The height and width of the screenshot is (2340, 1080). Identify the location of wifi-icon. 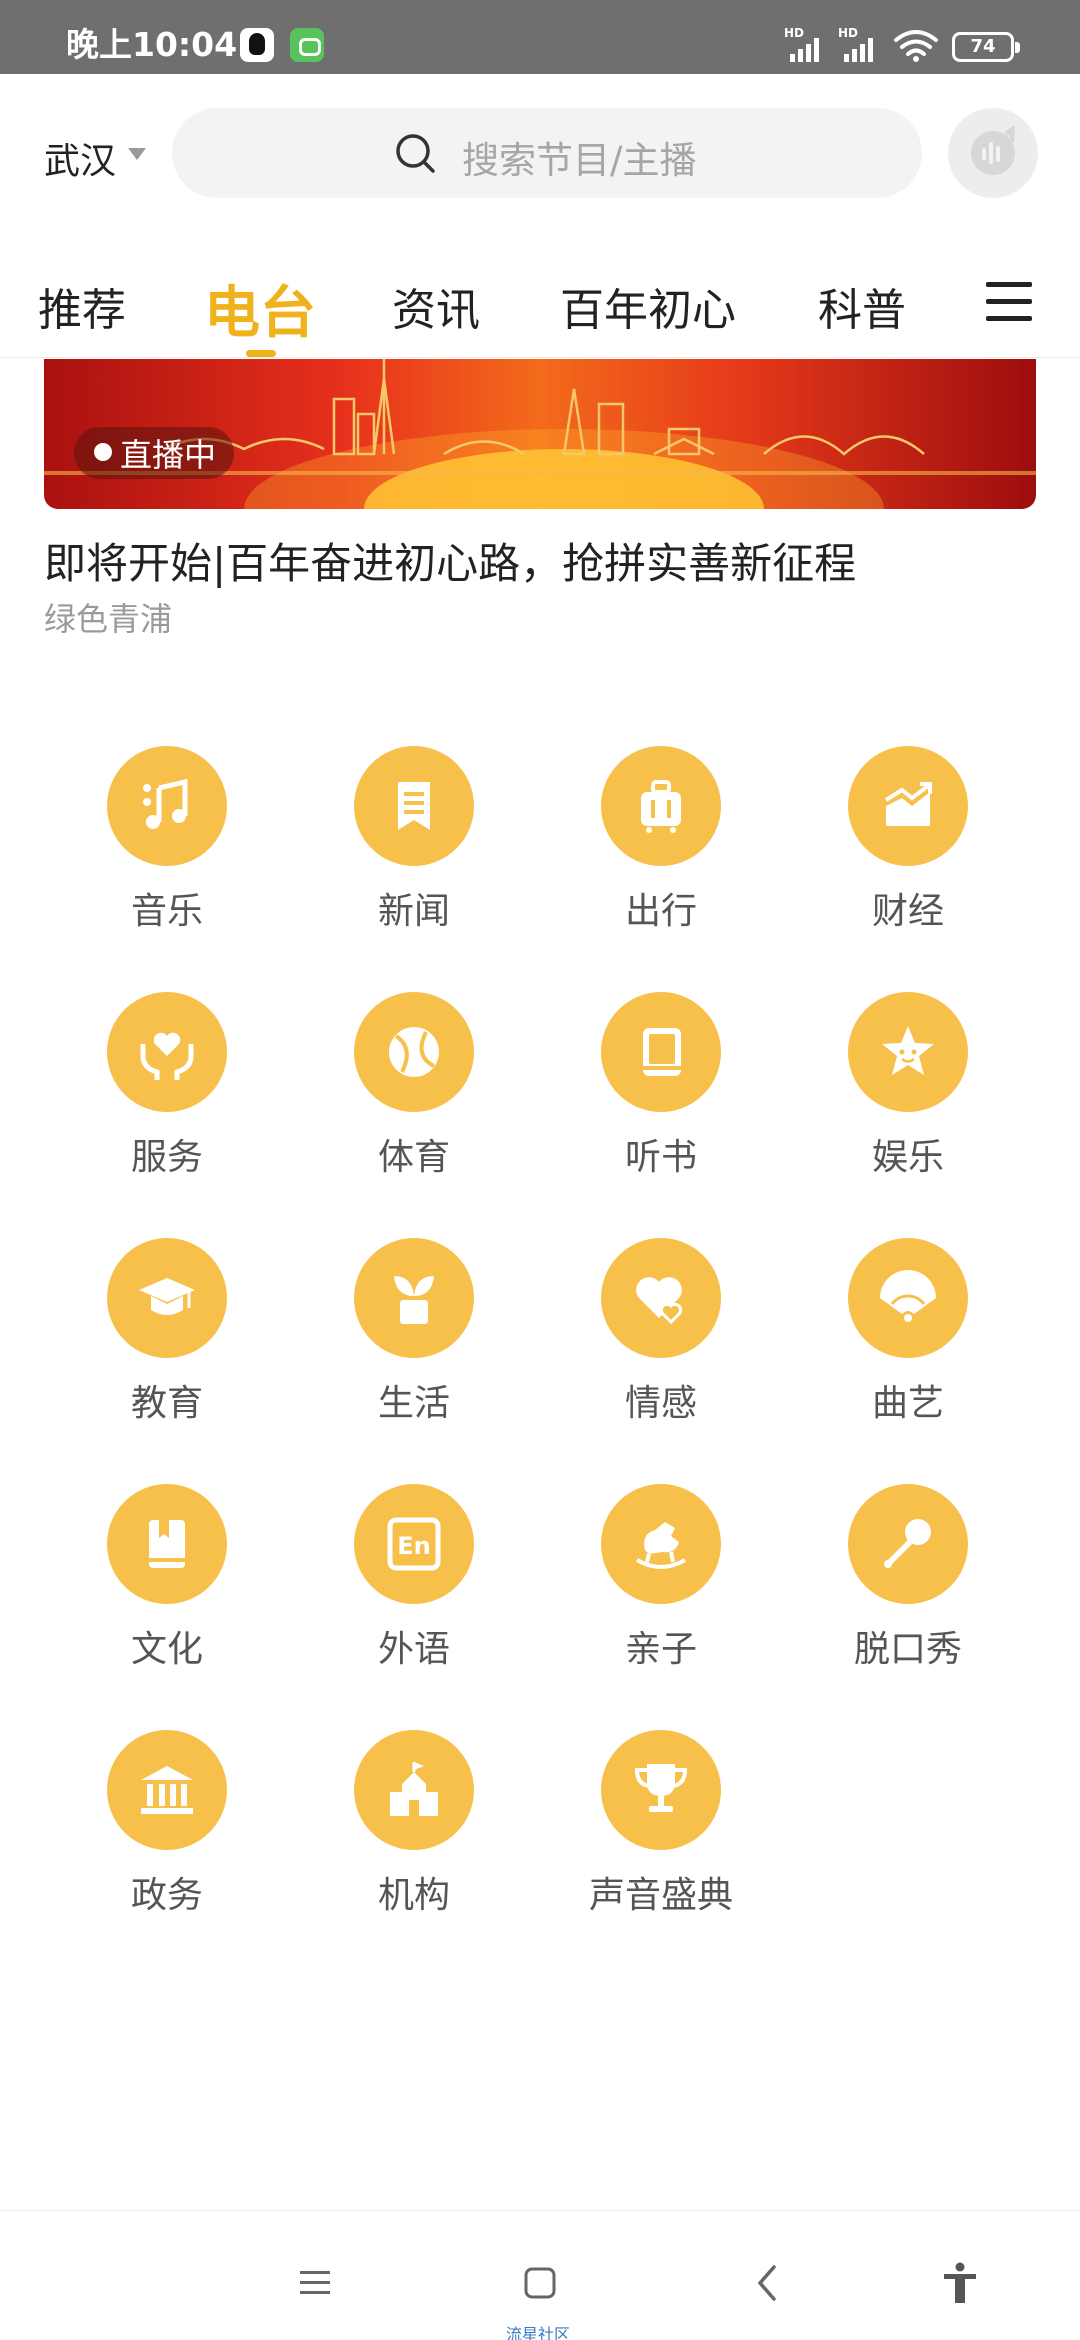
(916, 46).